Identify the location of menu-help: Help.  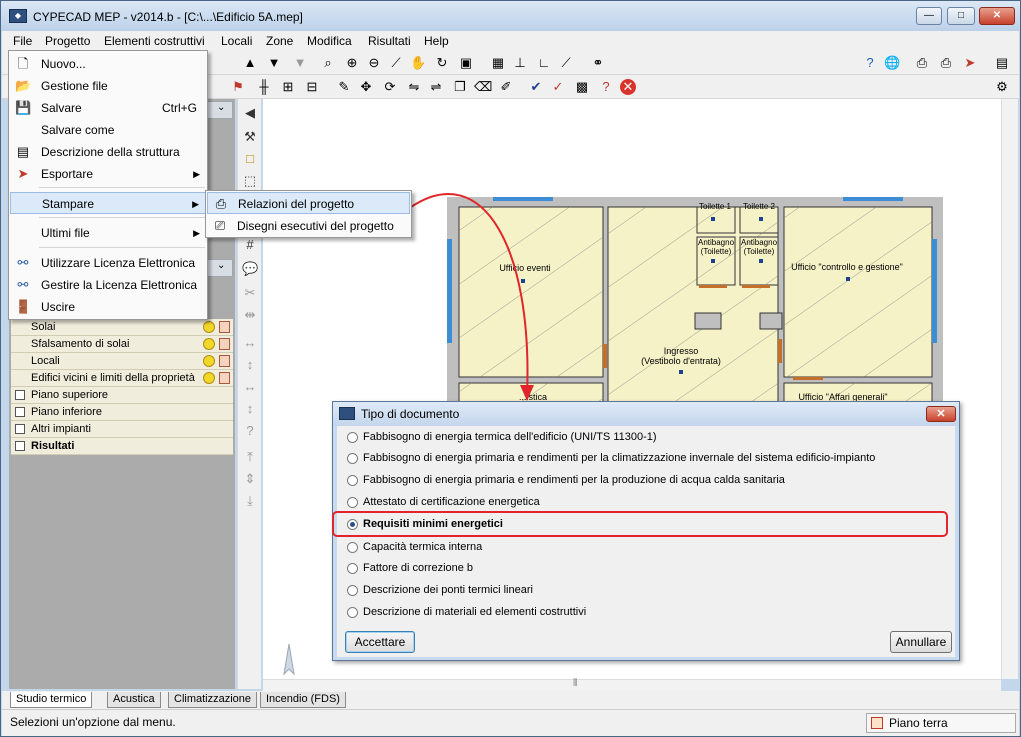
(436, 41).